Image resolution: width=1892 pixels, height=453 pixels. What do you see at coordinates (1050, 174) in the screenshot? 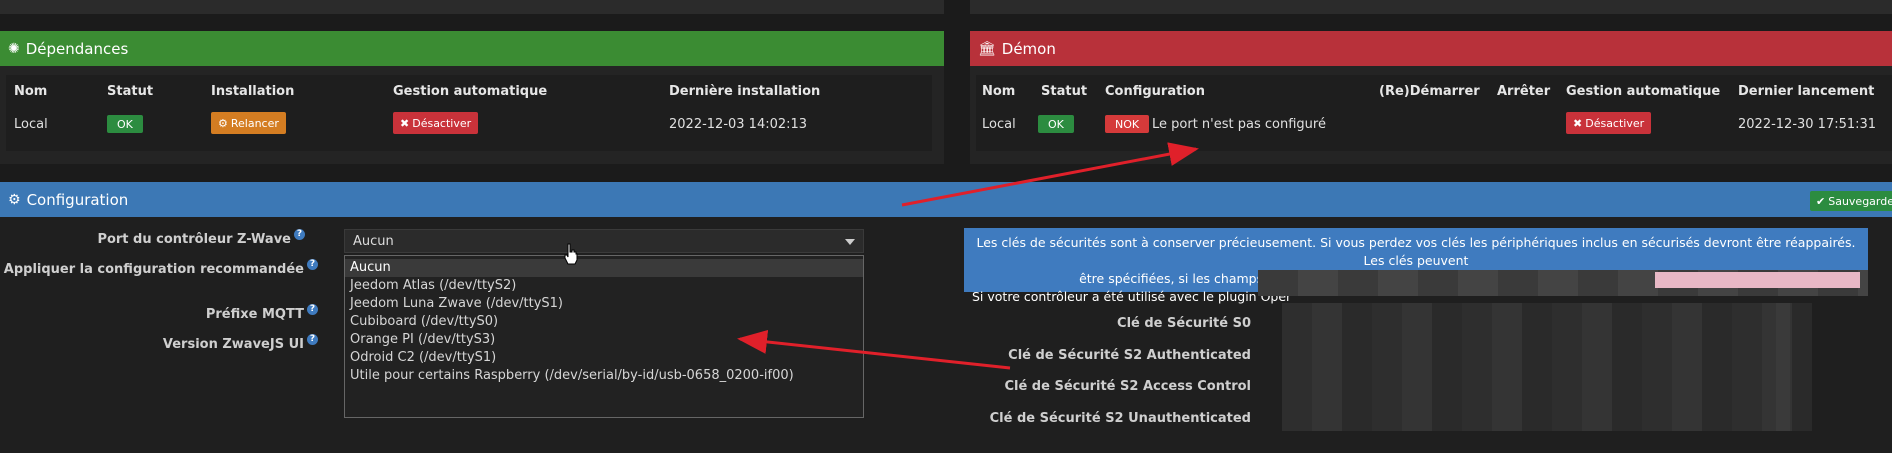
I see `arrow-to-daemon-config` at bounding box center [1050, 174].